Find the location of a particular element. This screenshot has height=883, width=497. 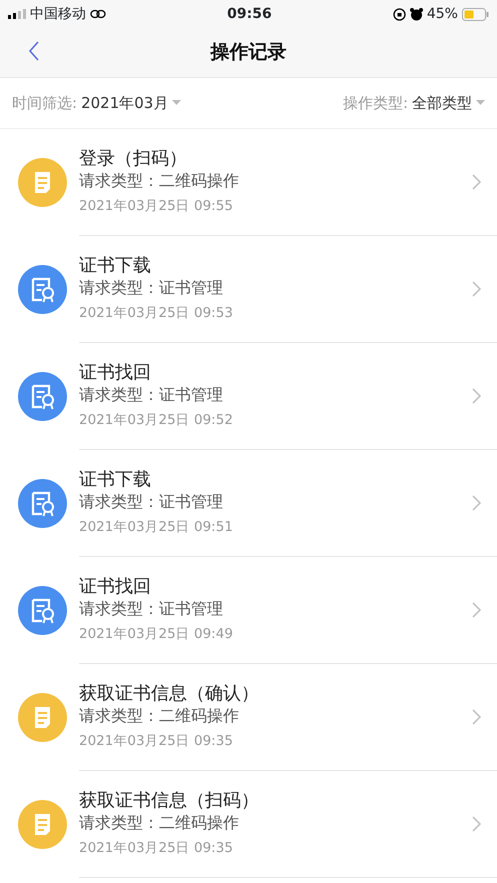

filter-dropdown: 操作类型: 全部类型 is located at coordinates (413, 103).